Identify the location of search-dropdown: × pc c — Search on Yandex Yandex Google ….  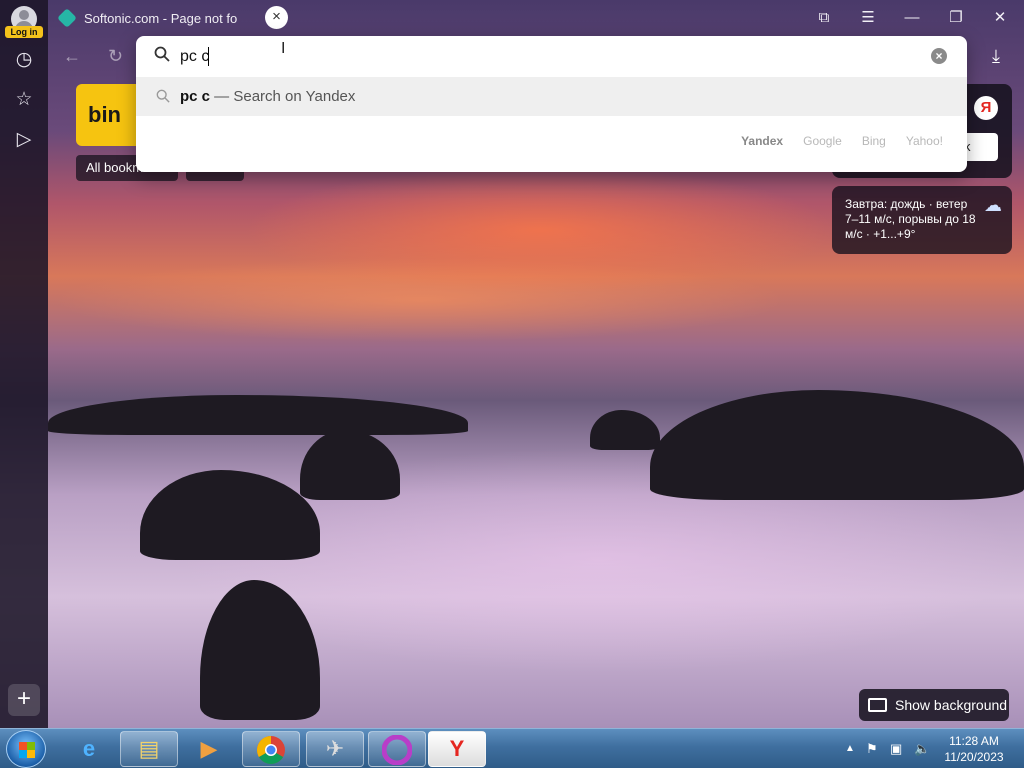
(551, 104).